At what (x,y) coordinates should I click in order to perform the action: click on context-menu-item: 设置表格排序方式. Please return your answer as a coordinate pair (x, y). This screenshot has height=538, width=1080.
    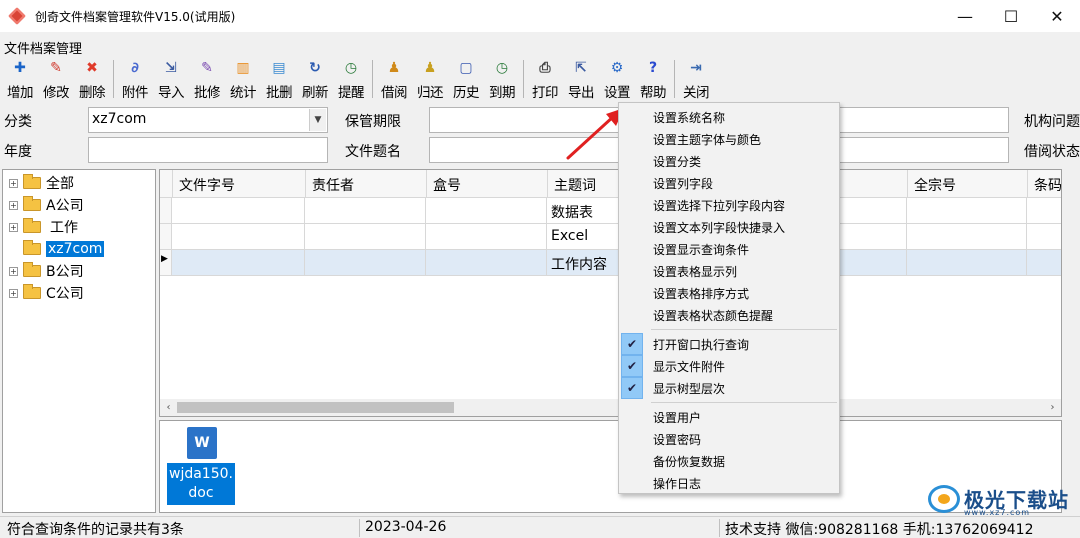
    Looking at the image, I should click on (729, 293).